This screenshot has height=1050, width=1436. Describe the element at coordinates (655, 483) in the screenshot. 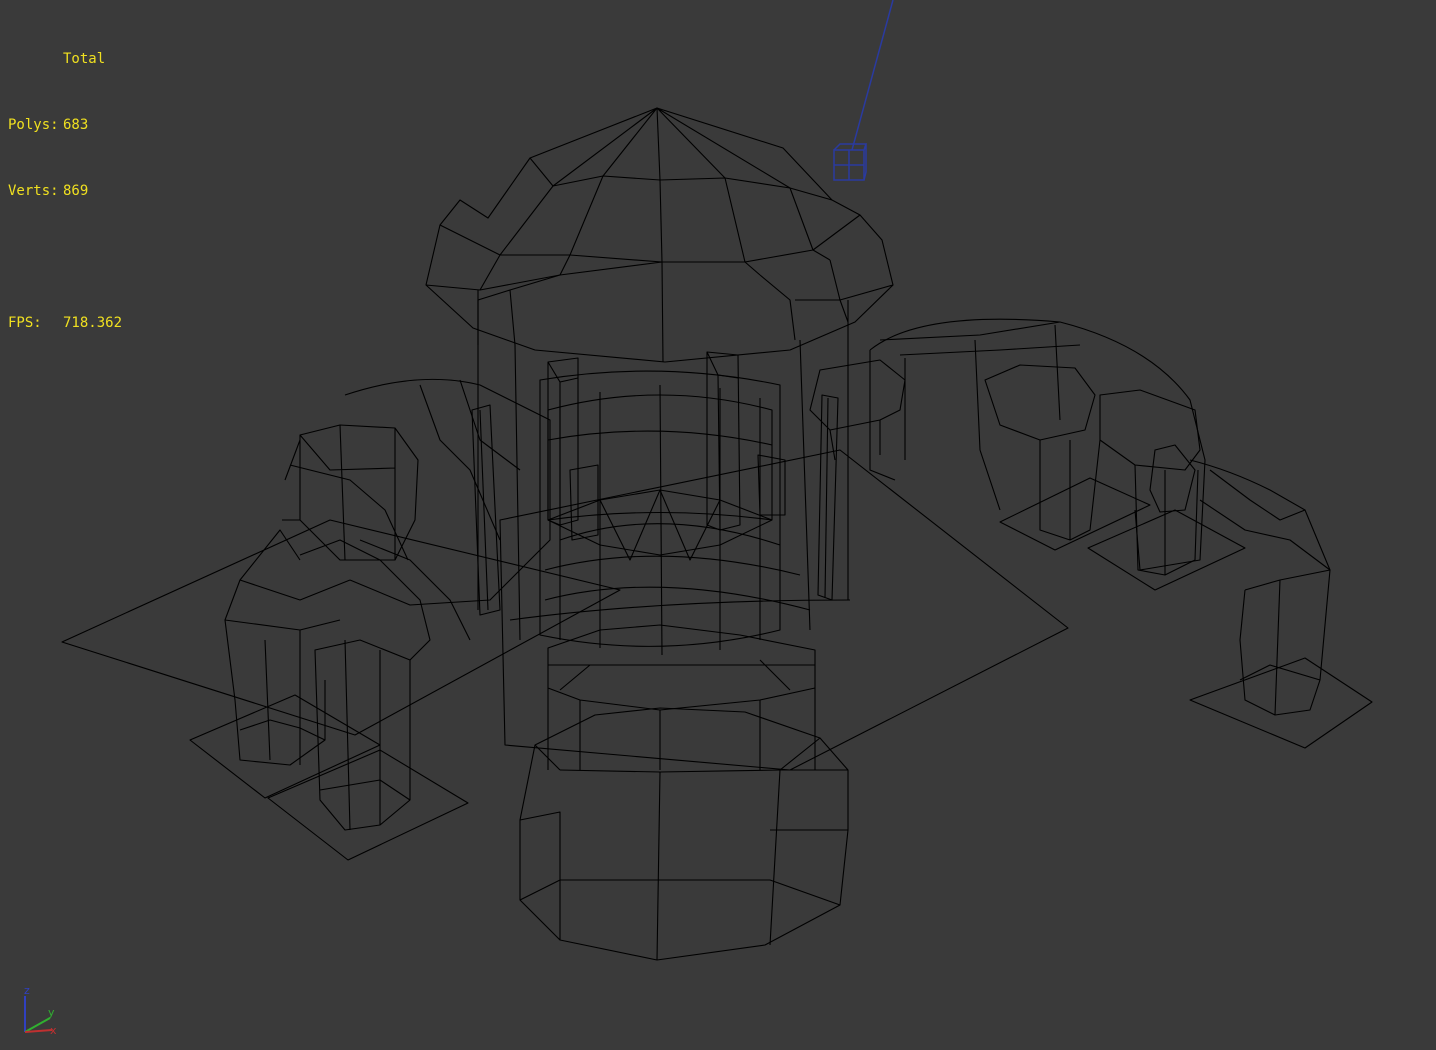

I see `column-pillars` at that location.